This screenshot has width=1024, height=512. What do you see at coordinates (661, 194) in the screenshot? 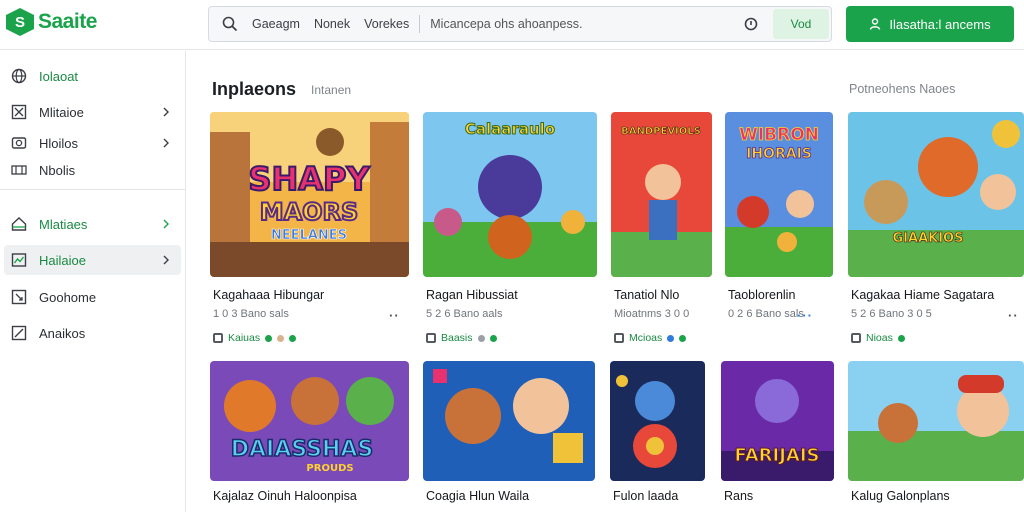
I see `game-thumbnail: BANDPEVIOLS` at bounding box center [661, 194].